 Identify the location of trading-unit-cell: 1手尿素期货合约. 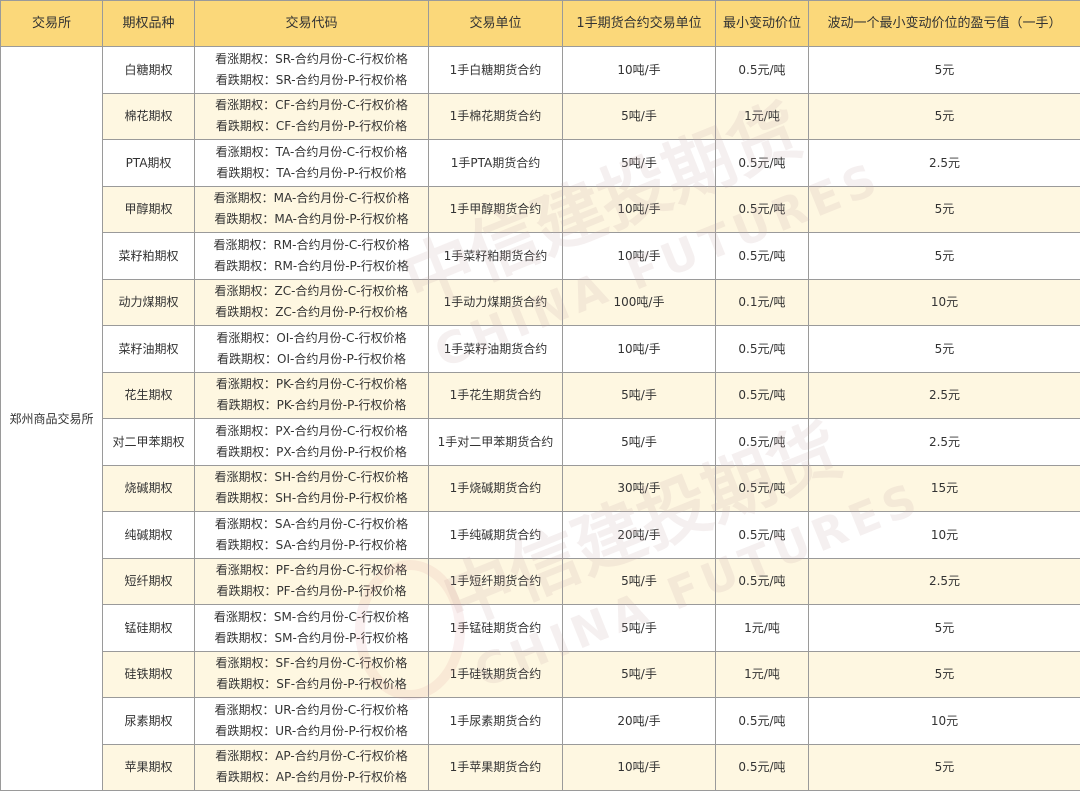
(495, 721).